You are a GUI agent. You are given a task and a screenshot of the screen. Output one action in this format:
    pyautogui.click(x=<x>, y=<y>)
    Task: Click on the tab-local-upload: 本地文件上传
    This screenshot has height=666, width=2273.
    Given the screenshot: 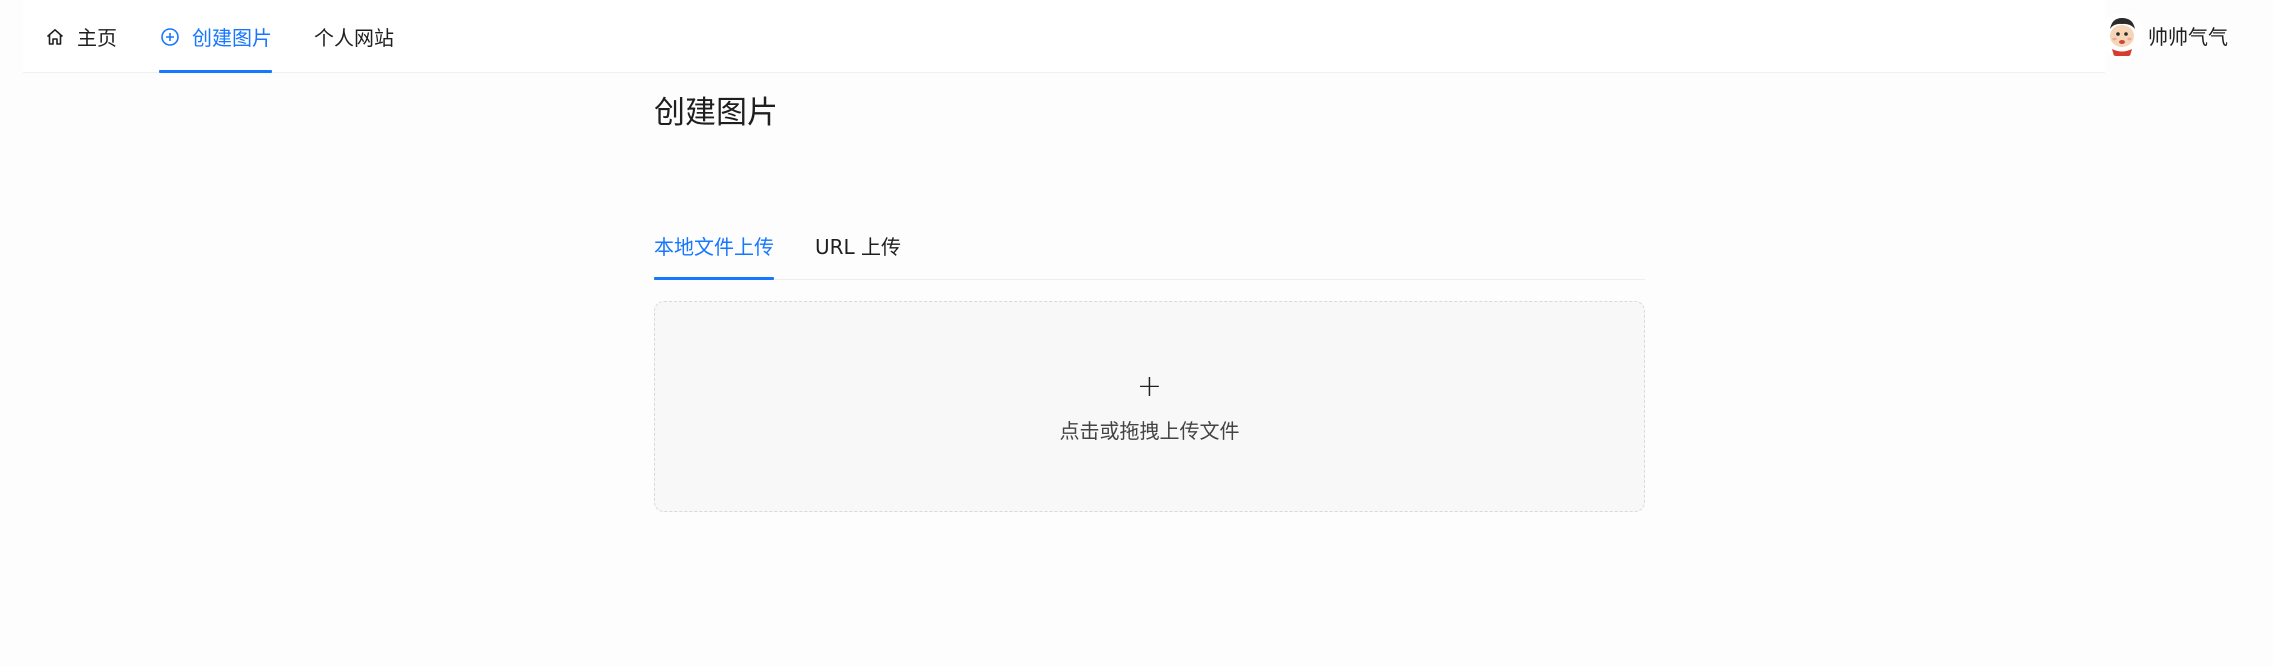 What is the action you would take?
    pyautogui.click(x=714, y=255)
    